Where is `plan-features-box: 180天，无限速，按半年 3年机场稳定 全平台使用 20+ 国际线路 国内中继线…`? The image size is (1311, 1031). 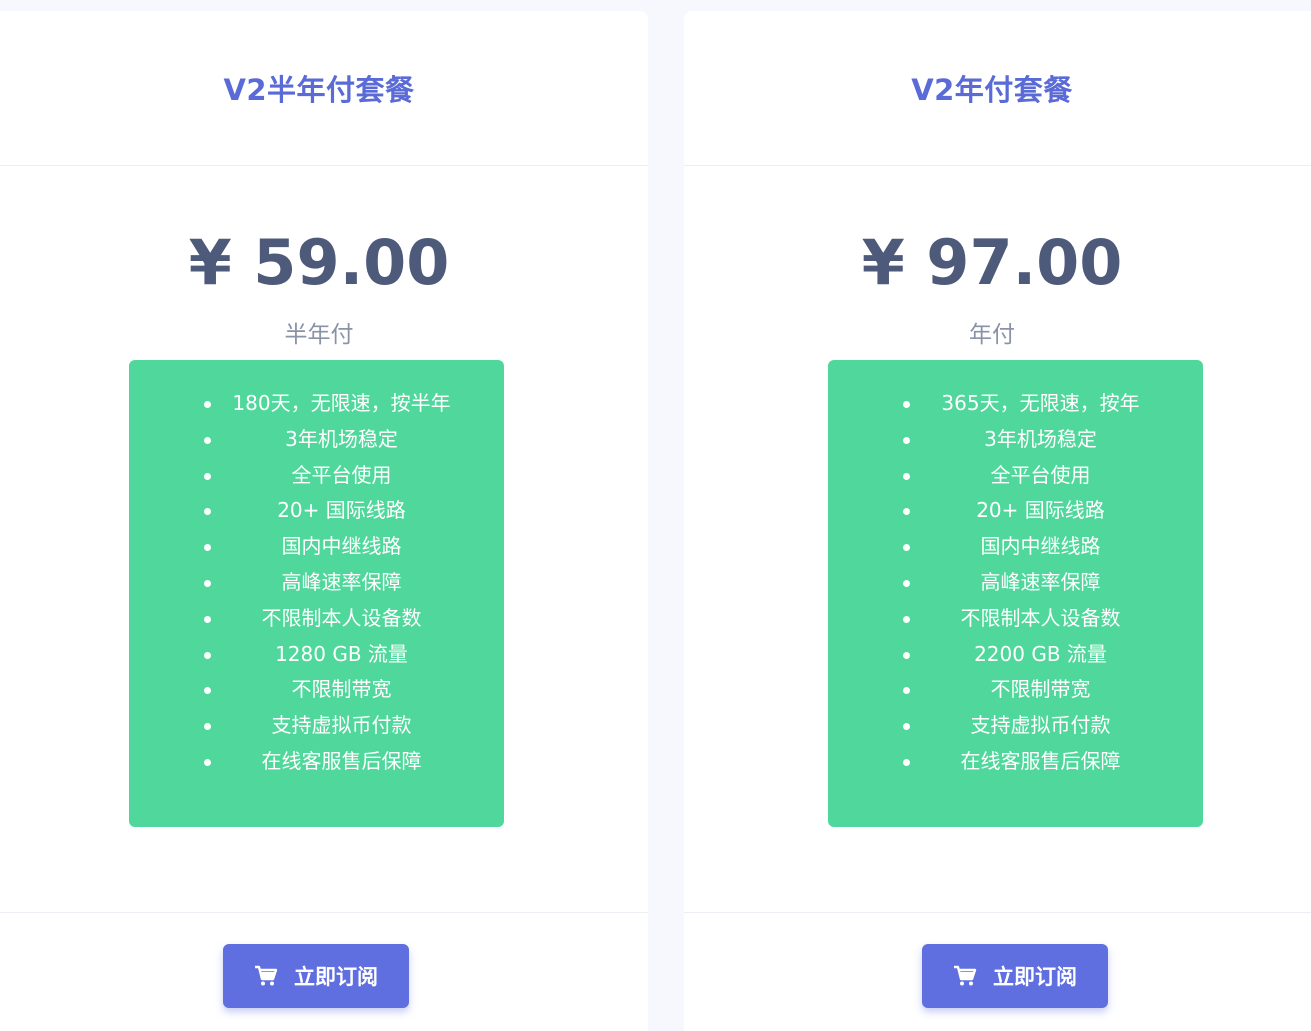
plan-features-box: 180天，无限速，按半年 3年机场稳定 全平台使用 20+ 国际线路 国内中继线… is located at coordinates (316, 593).